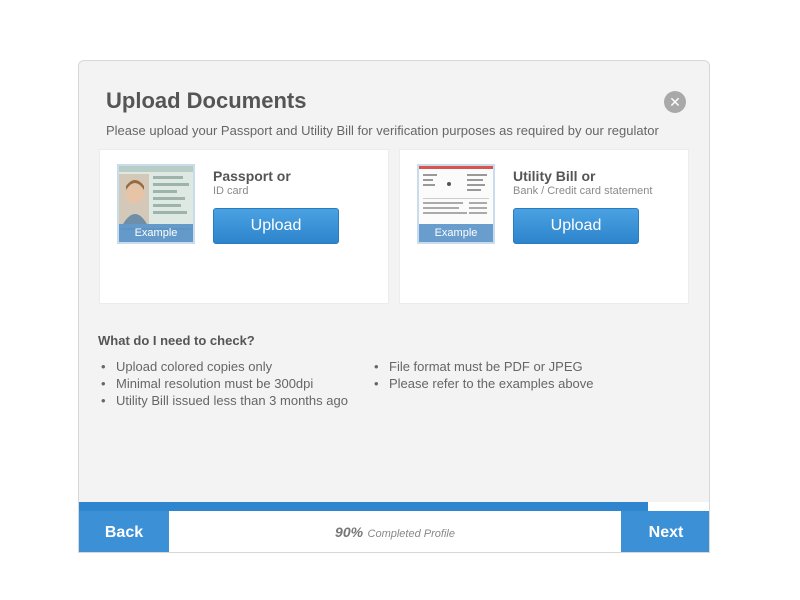  What do you see at coordinates (176, 340) in the screenshot?
I see `checklist-heading: What do I need to check?` at bounding box center [176, 340].